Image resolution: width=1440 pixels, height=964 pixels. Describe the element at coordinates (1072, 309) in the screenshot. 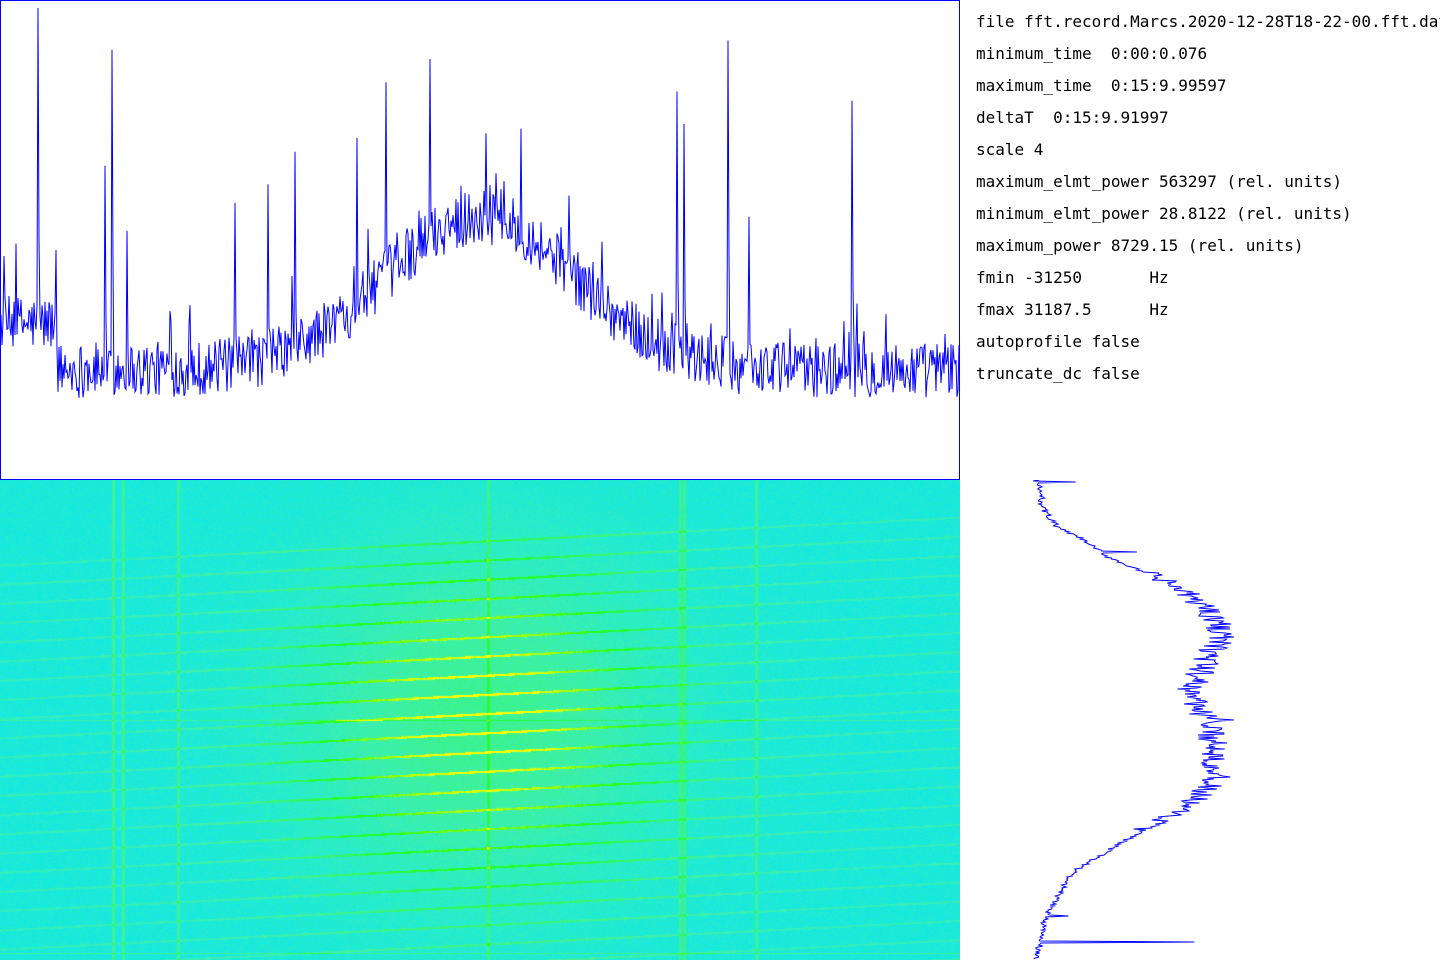

I see `info-fmax: fmax 31187.5 Hz` at that location.